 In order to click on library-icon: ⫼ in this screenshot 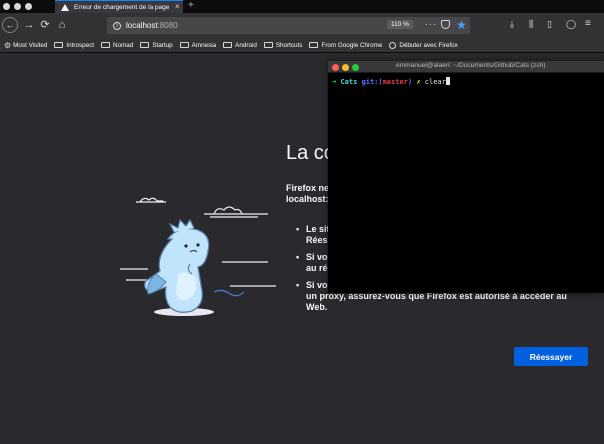, I will do `click(531, 24)`.